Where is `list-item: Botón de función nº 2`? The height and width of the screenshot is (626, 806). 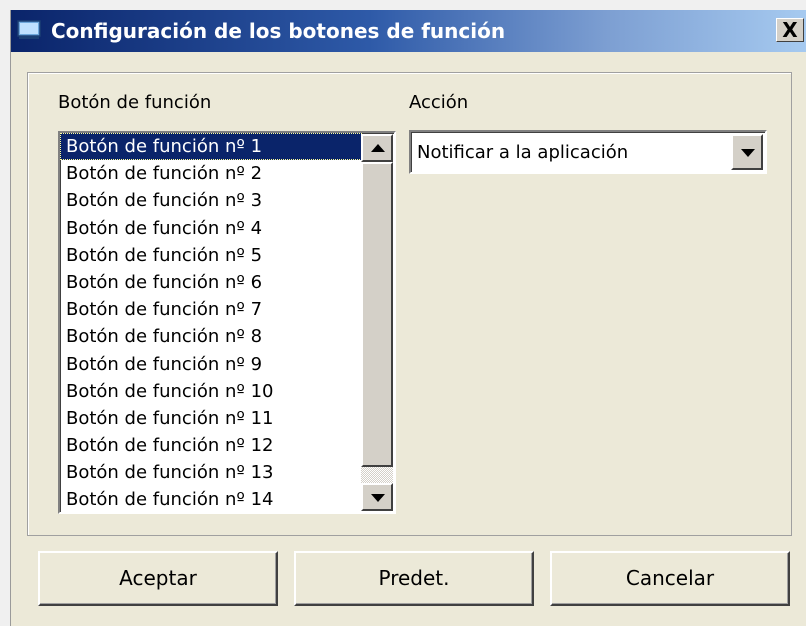
list-item: Botón de función nº 2 is located at coordinates (211, 173).